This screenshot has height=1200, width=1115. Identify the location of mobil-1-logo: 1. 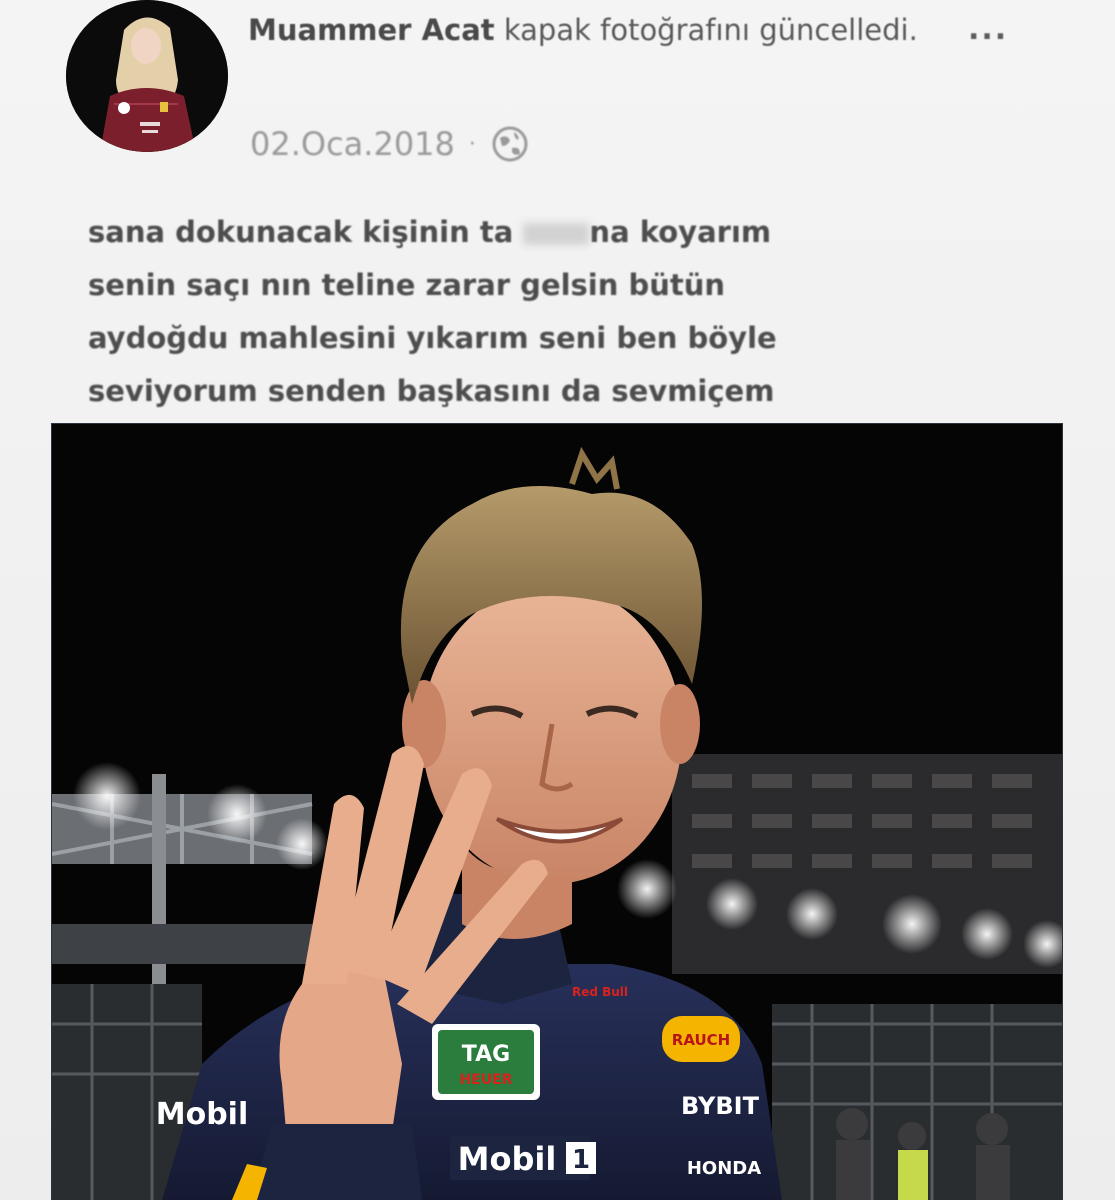
(581, 1160).